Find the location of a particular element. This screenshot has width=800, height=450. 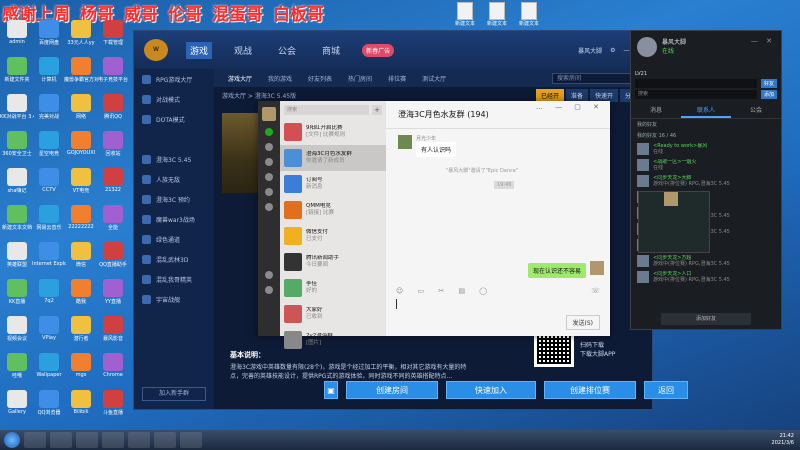

sender-avatar is located at coordinates (405, 142).